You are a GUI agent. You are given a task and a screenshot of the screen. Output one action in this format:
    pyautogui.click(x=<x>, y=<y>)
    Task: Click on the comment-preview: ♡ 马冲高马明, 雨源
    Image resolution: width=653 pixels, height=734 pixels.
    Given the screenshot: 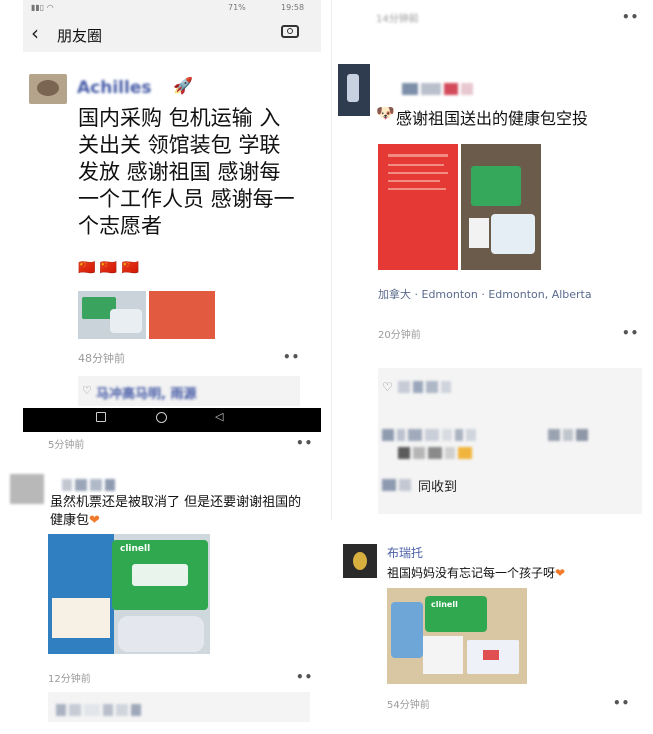 What is the action you would take?
    pyautogui.click(x=189, y=391)
    